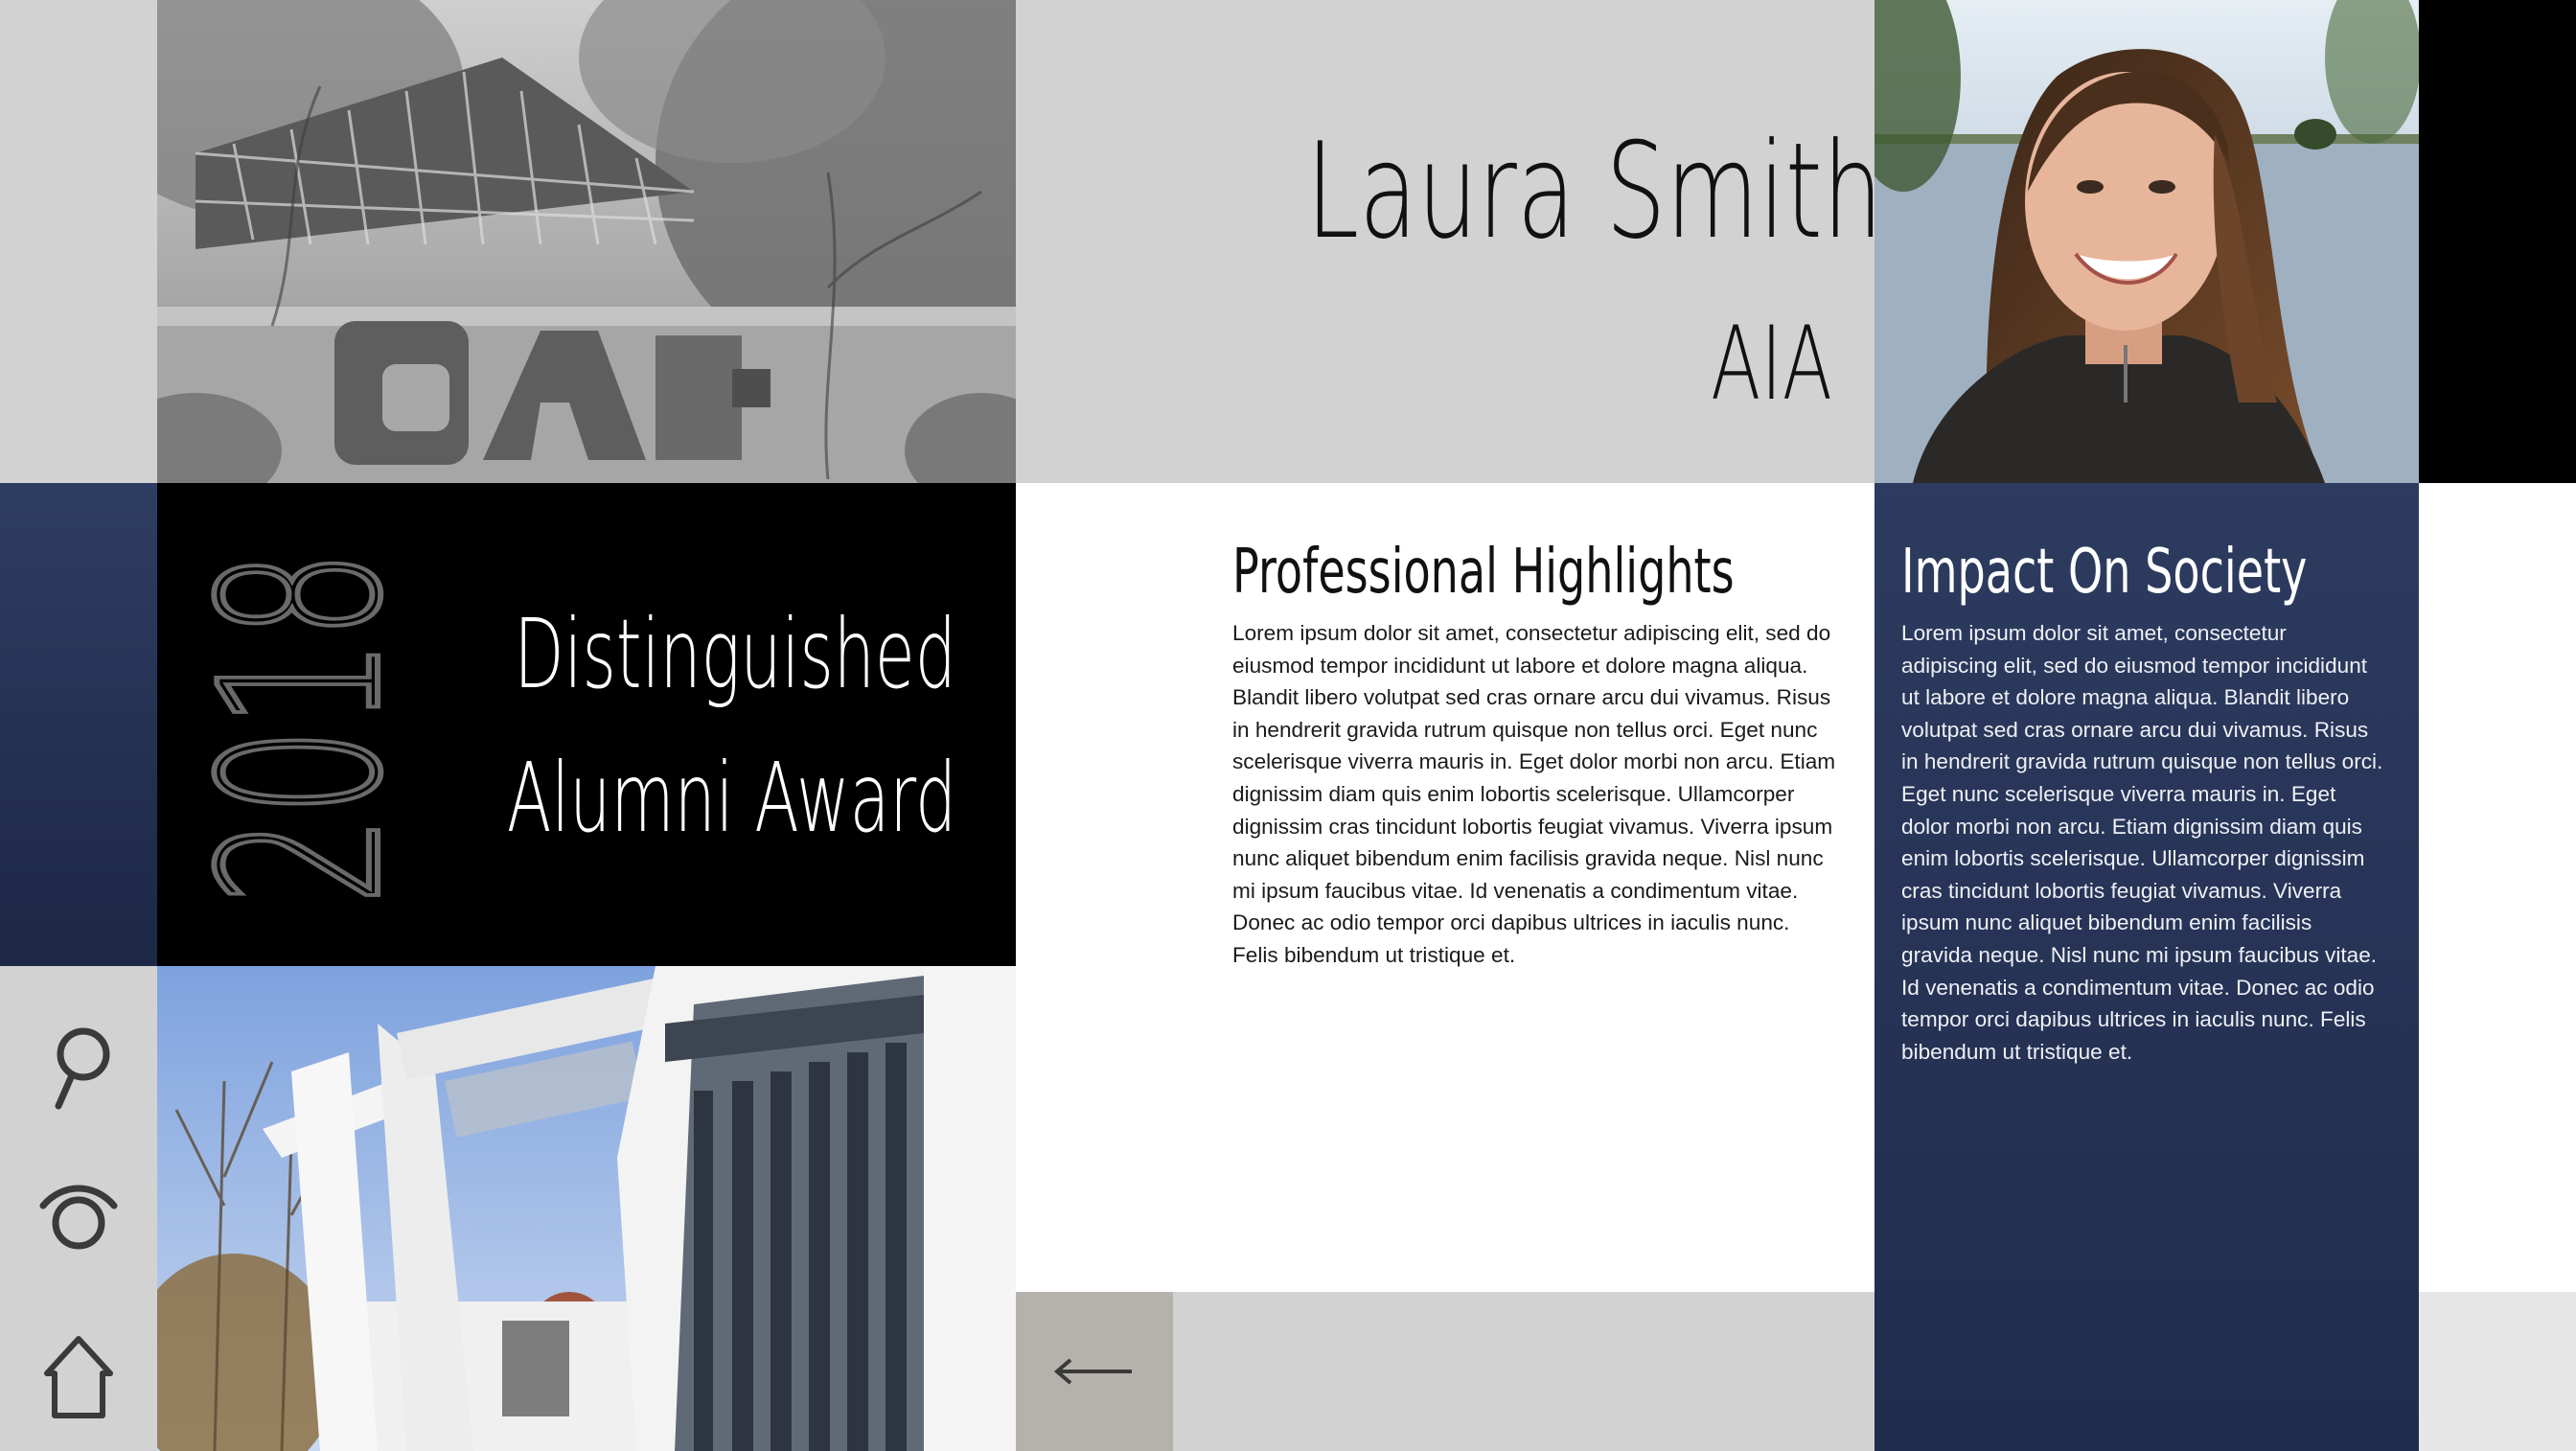 The height and width of the screenshot is (1451, 2576). What do you see at coordinates (1771, 364) in the screenshot?
I see `person-credential: AIA` at bounding box center [1771, 364].